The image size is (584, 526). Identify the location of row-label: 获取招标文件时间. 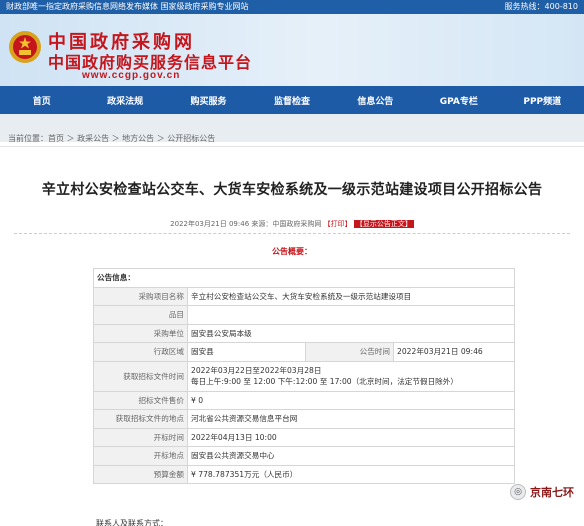
(140, 376).